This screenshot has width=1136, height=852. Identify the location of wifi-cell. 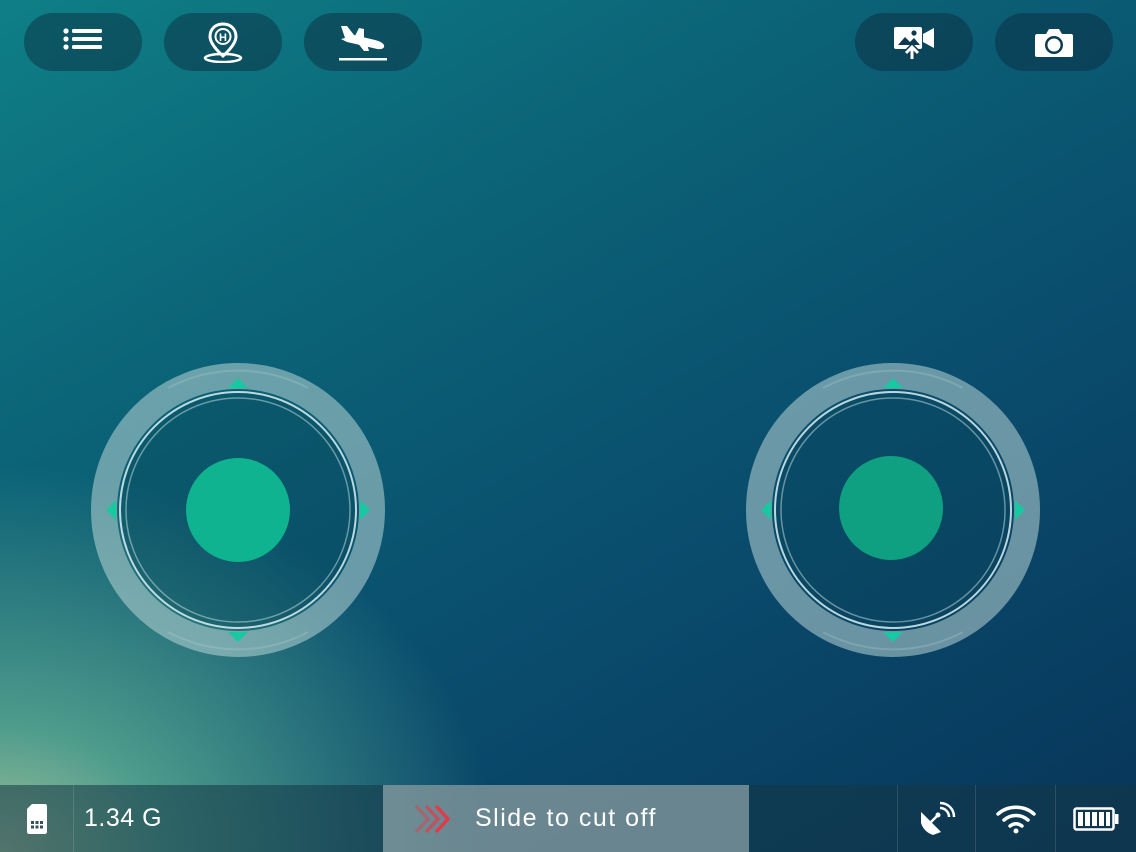
(1015, 818).